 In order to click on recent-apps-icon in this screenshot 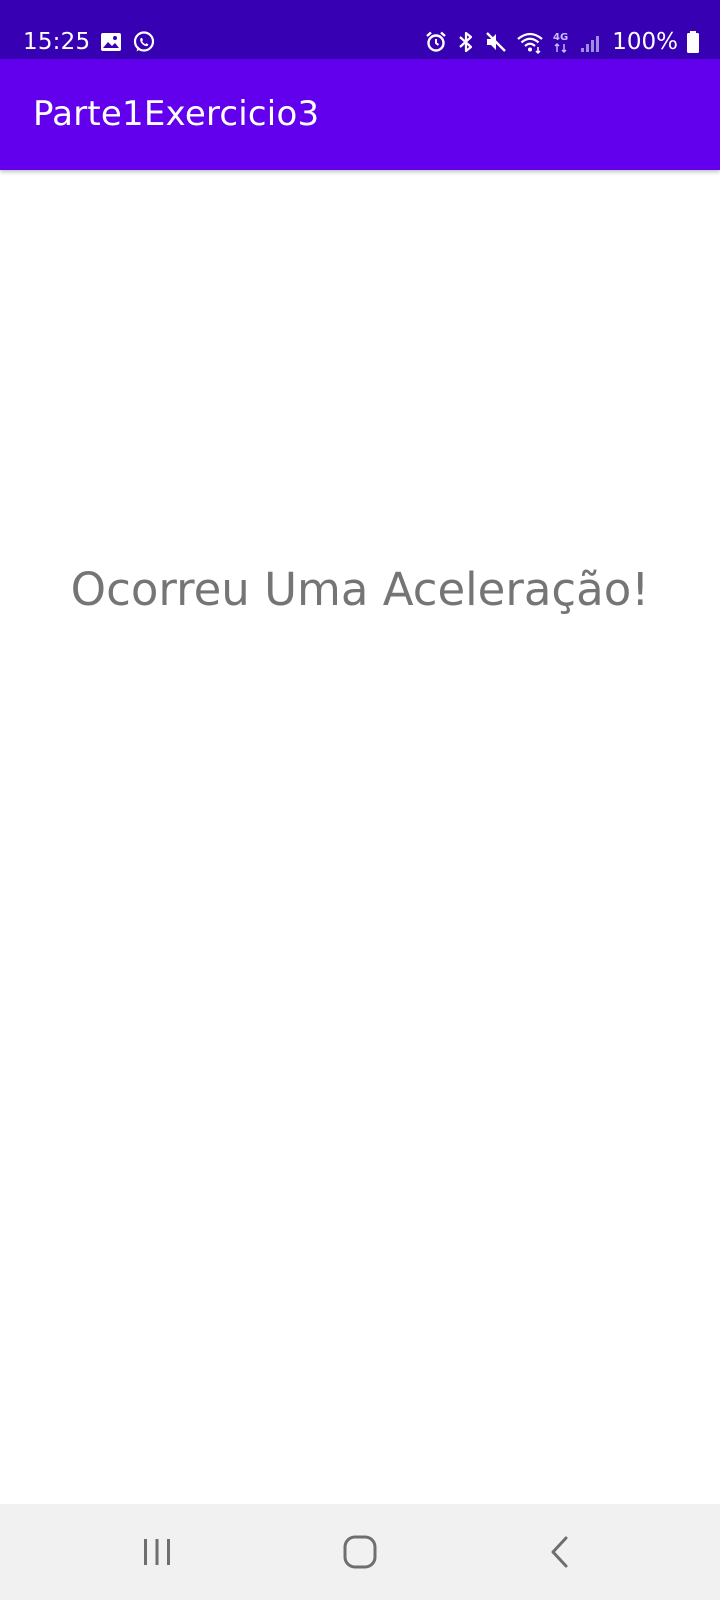, I will do `click(157, 1552)`.